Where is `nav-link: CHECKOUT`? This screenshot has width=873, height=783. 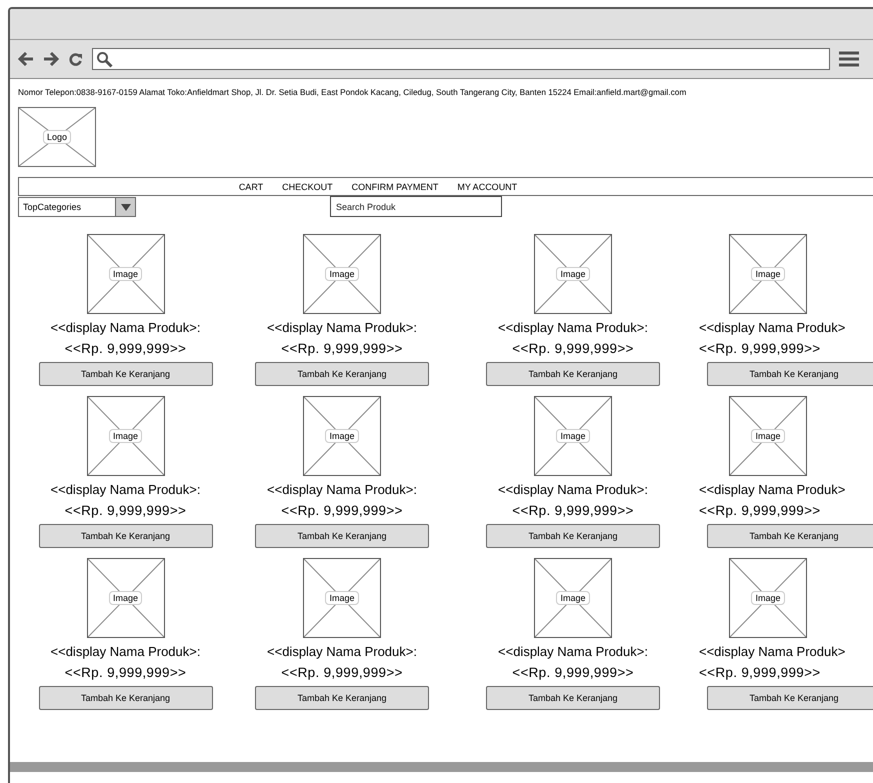
nav-link: CHECKOUT is located at coordinates (307, 187).